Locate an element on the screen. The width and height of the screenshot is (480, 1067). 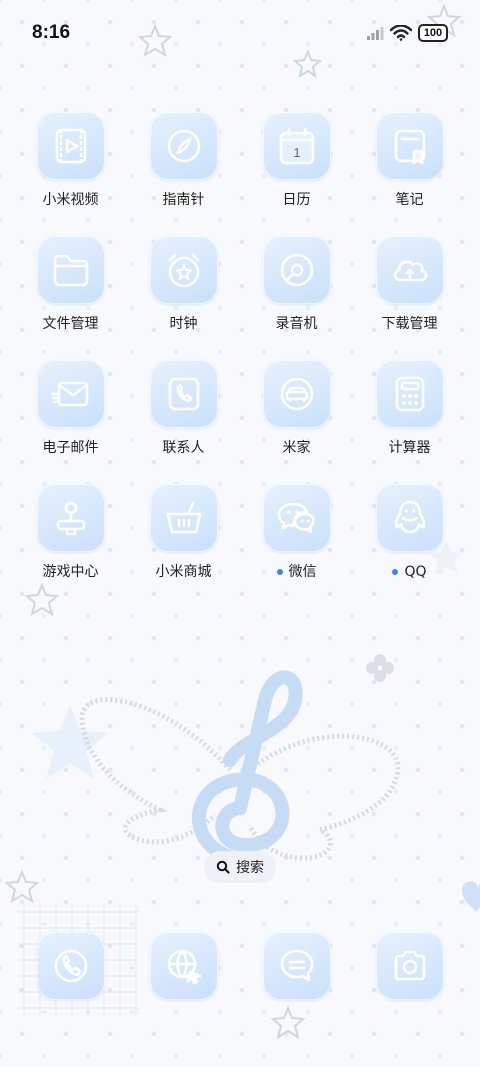
app-email: 电子邮件 is located at coordinates (70, 409).